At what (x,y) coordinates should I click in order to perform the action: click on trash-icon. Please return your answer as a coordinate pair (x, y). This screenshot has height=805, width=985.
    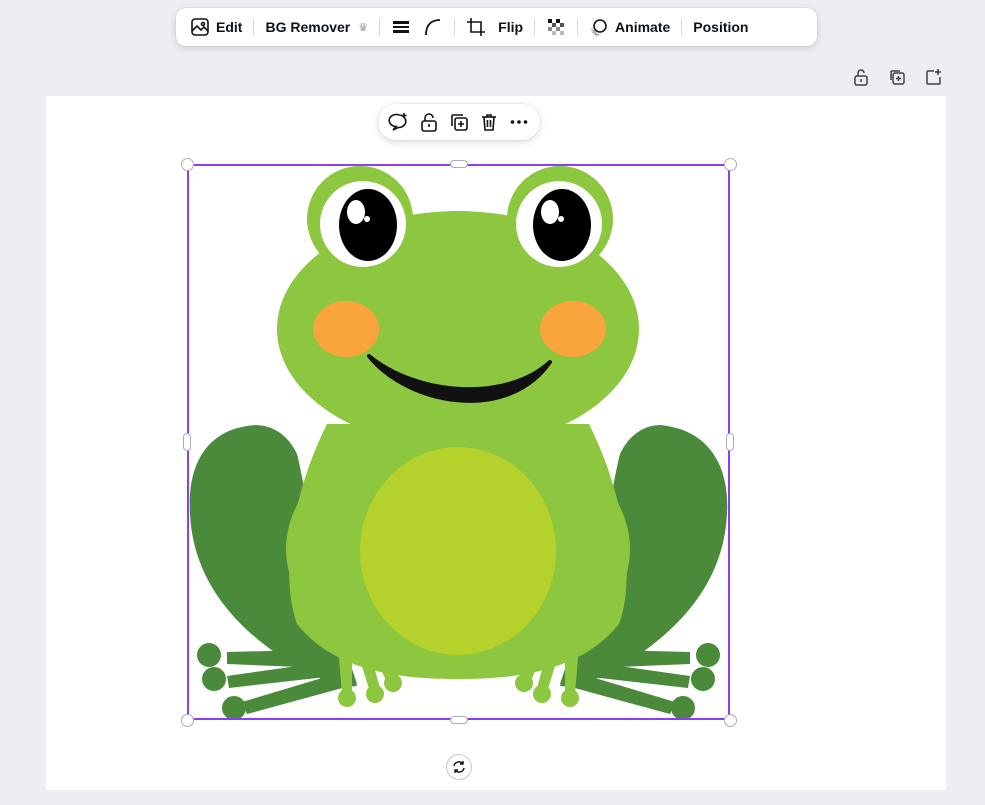
    Looking at the image, I should click on (489, 122).